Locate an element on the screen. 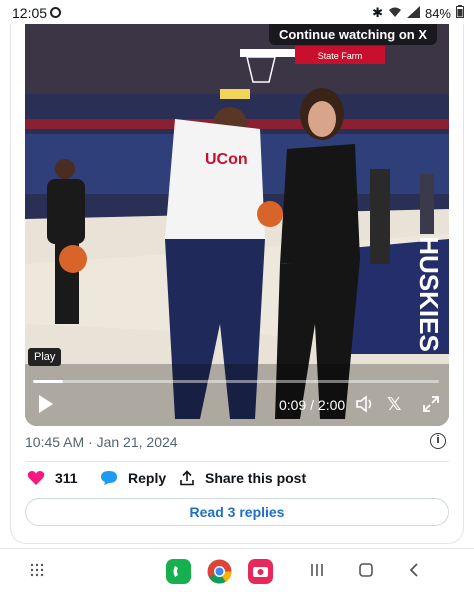 The height and width of the screenshot is (592, 474). read-replies-button: Read 3 replies is located at coordinates (237, 512).